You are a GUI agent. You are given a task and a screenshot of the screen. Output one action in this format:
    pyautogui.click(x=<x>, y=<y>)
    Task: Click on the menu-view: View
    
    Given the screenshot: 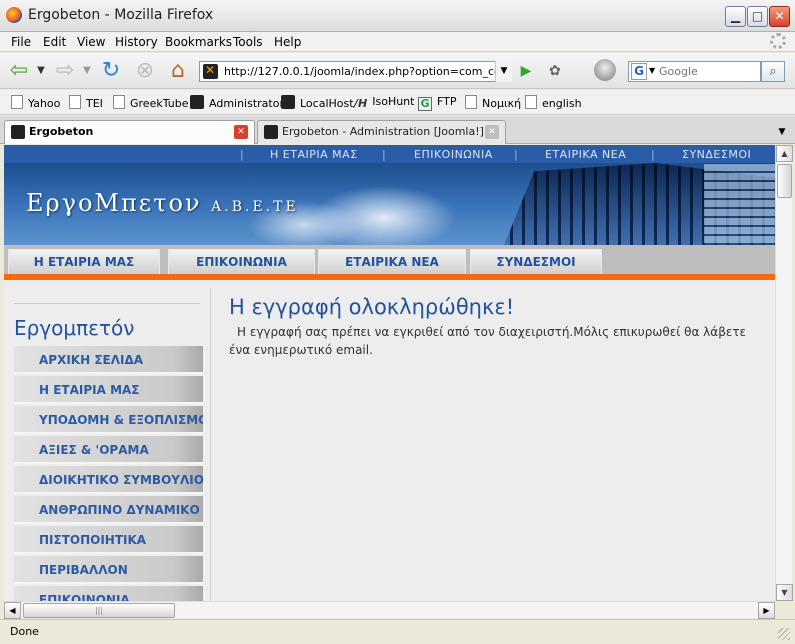 What is the action you would take?
    pyautogui.click(x=91, y=42)
    